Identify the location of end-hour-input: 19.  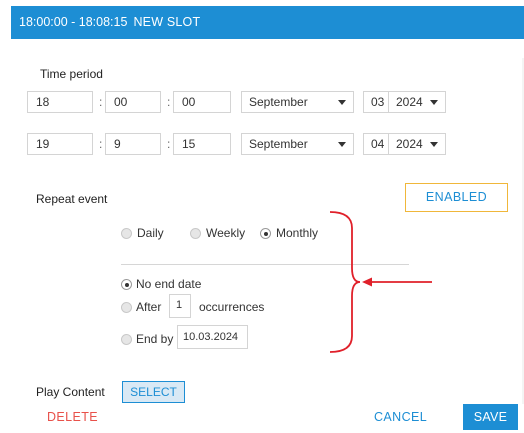
(60, 144).